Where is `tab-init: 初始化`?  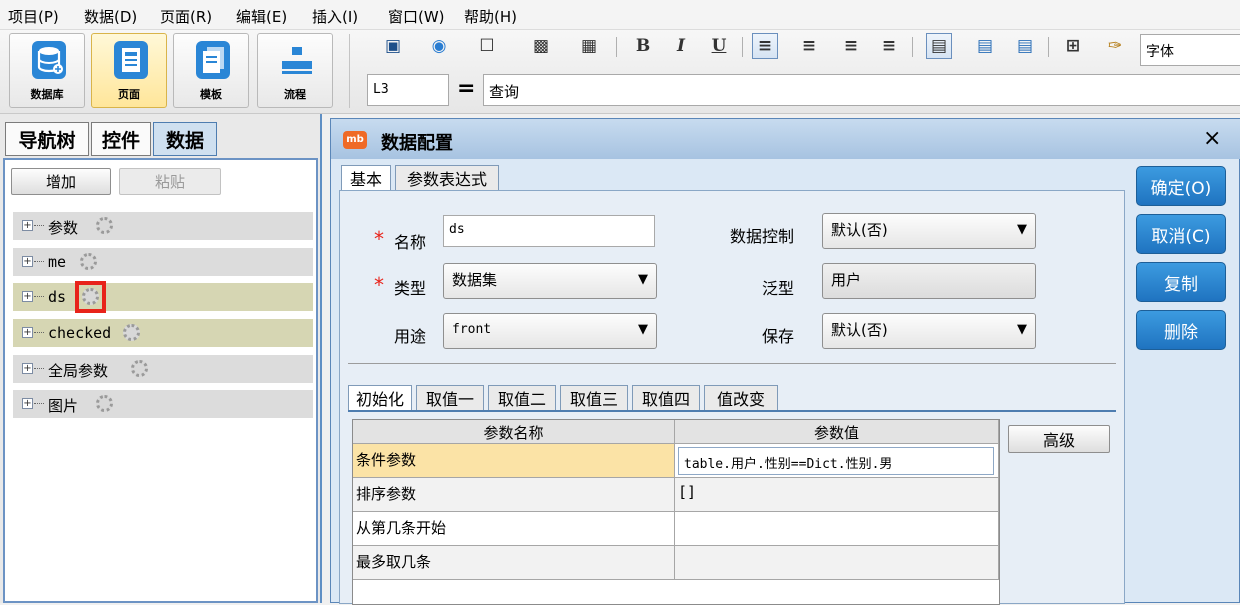 tab-init: 初始化 is located at coordinates (380, 398).